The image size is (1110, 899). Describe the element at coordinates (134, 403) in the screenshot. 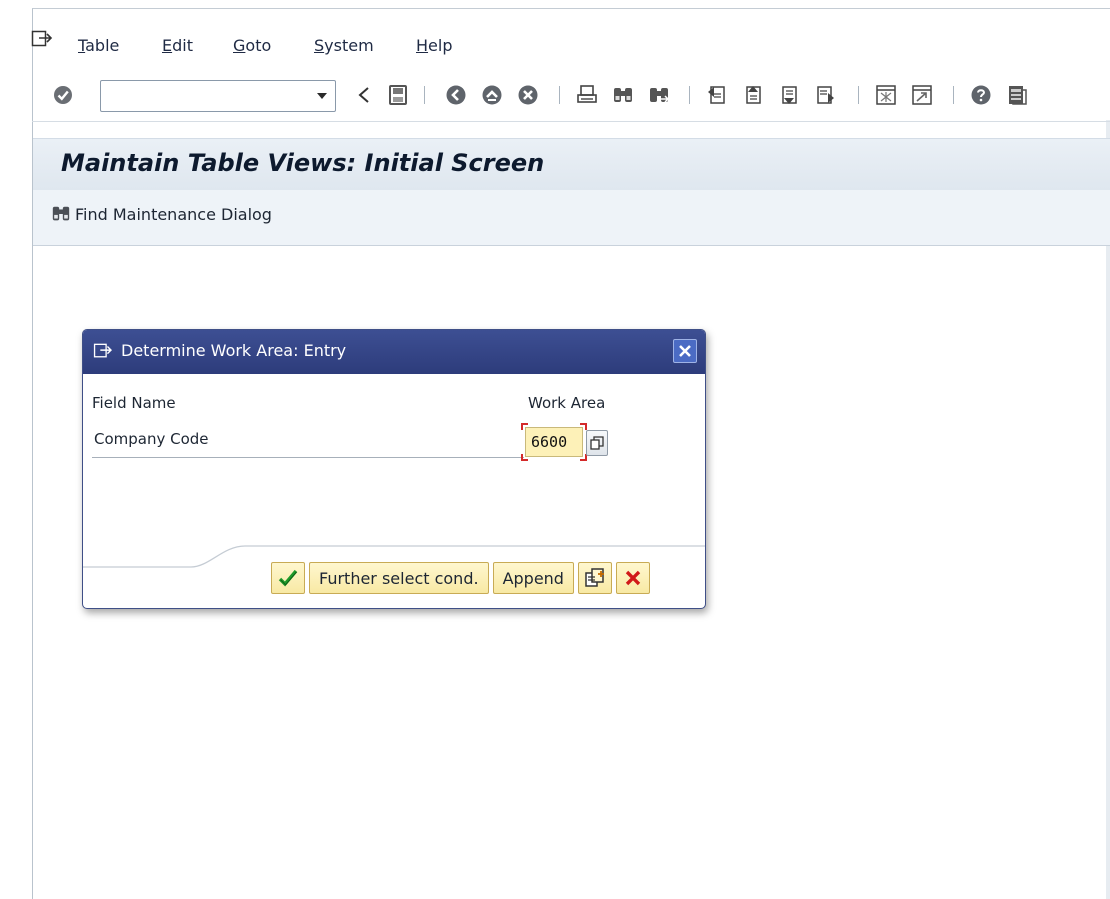

I see `field-name-header: Field Name` at that location.